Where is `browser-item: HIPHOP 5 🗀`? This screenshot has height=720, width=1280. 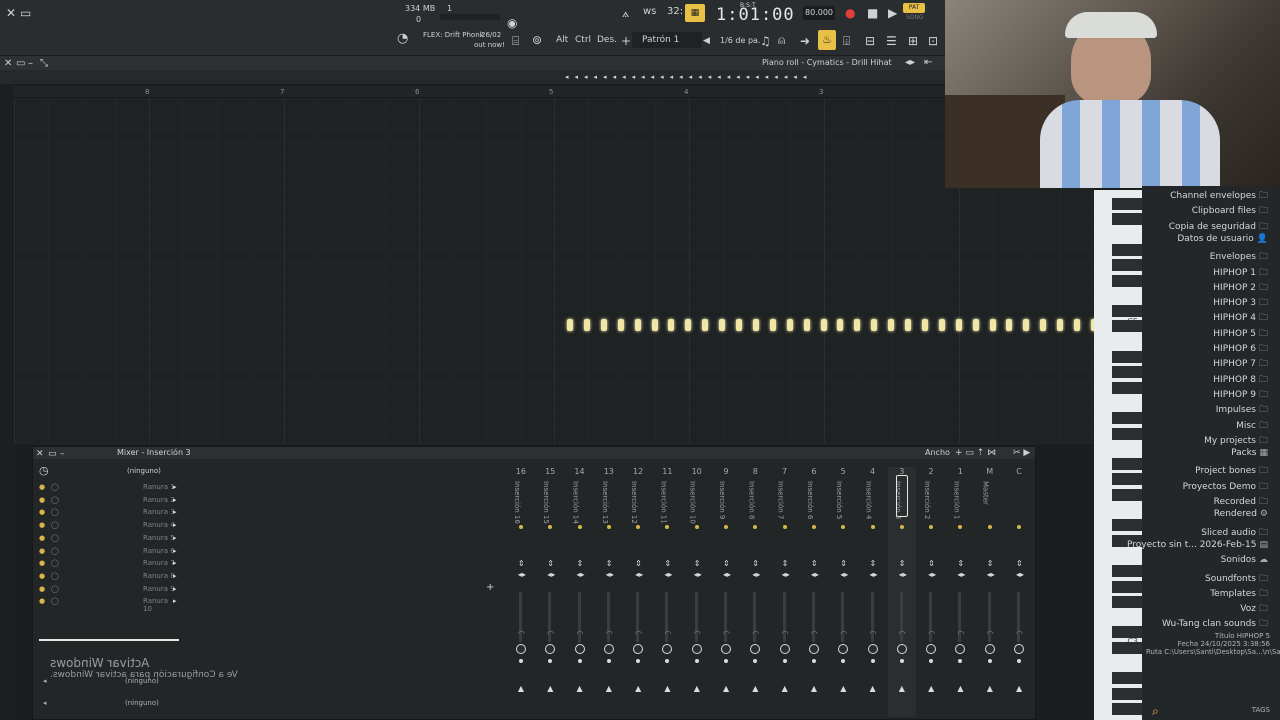 browser-item: HIPHOP 5 🗀 is located at coordinates (1240, 334).